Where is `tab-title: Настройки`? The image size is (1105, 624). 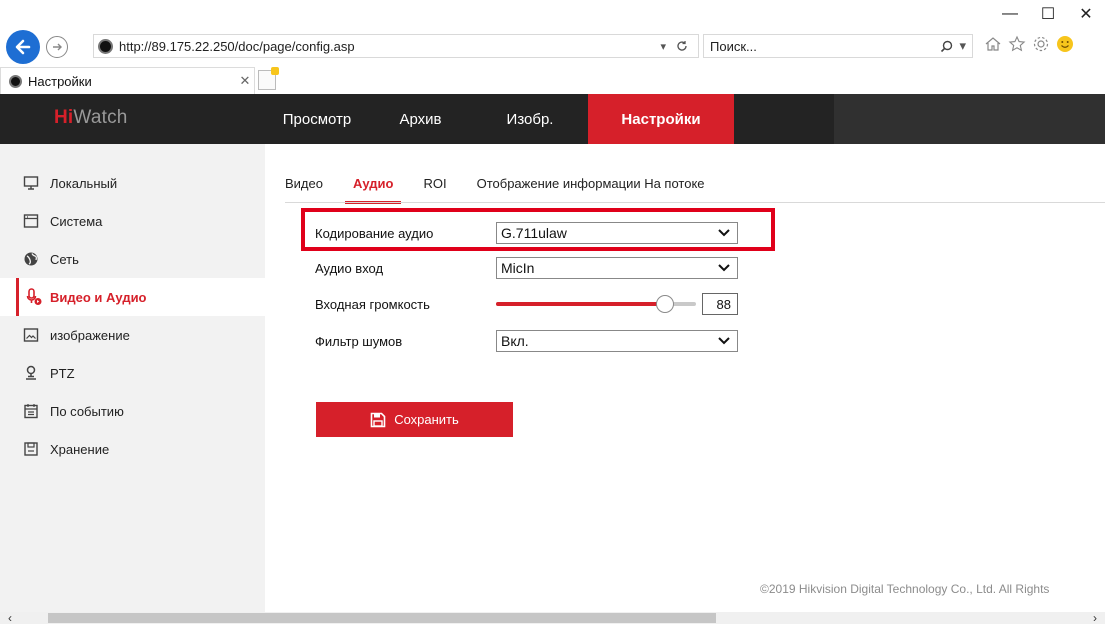 tab-title: Настройки is located at coordinates (60, 81).